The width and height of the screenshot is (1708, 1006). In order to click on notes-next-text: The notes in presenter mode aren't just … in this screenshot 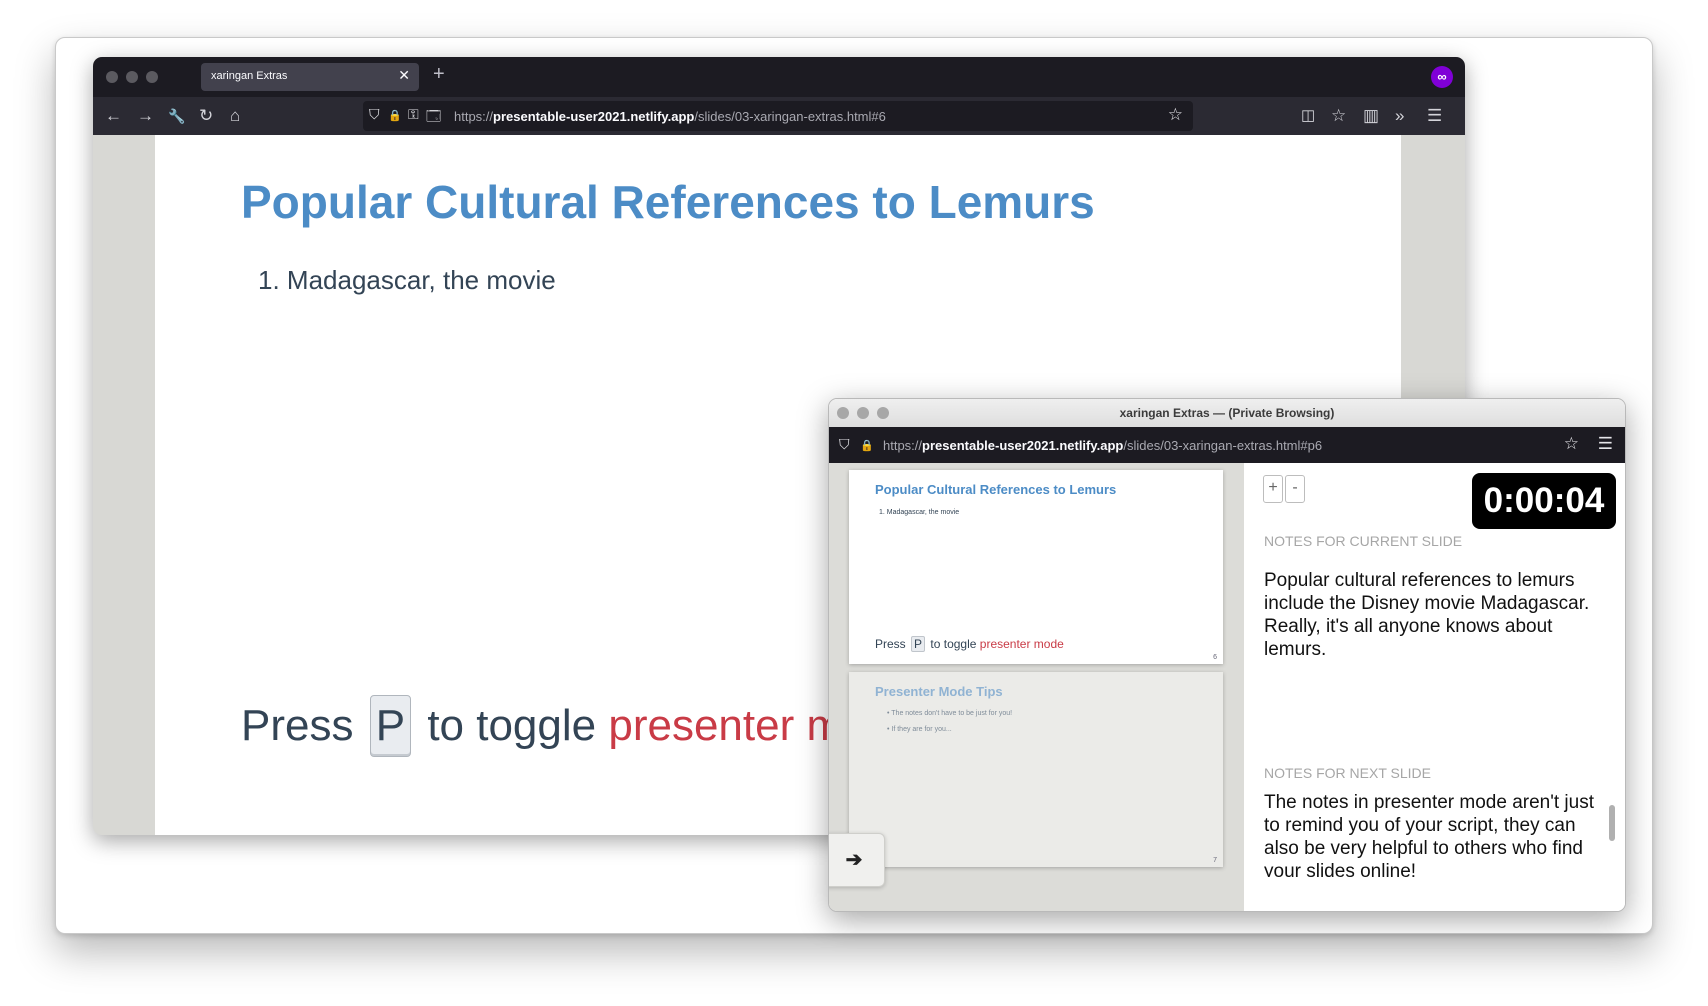, I will do `click(1429, 834)`.